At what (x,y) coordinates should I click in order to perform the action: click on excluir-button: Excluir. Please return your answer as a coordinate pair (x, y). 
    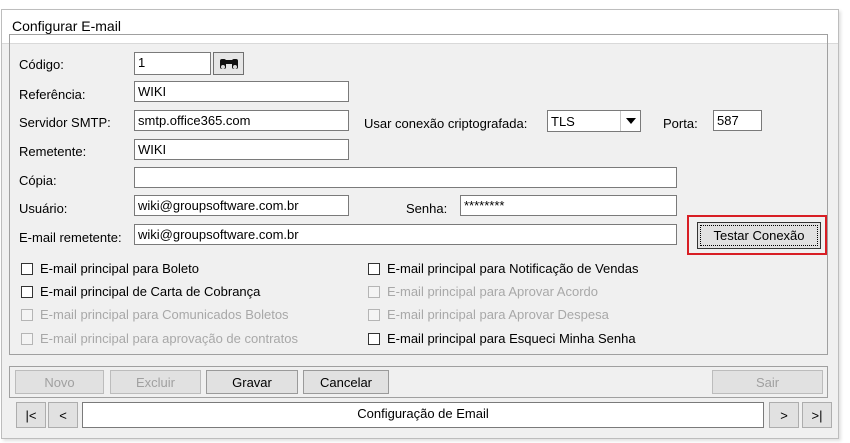
    Looking at the image, I should click on (155, 382).